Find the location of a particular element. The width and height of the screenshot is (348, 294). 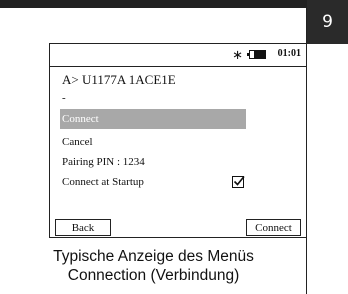

battery-icon is located at coordinates (256, 54).